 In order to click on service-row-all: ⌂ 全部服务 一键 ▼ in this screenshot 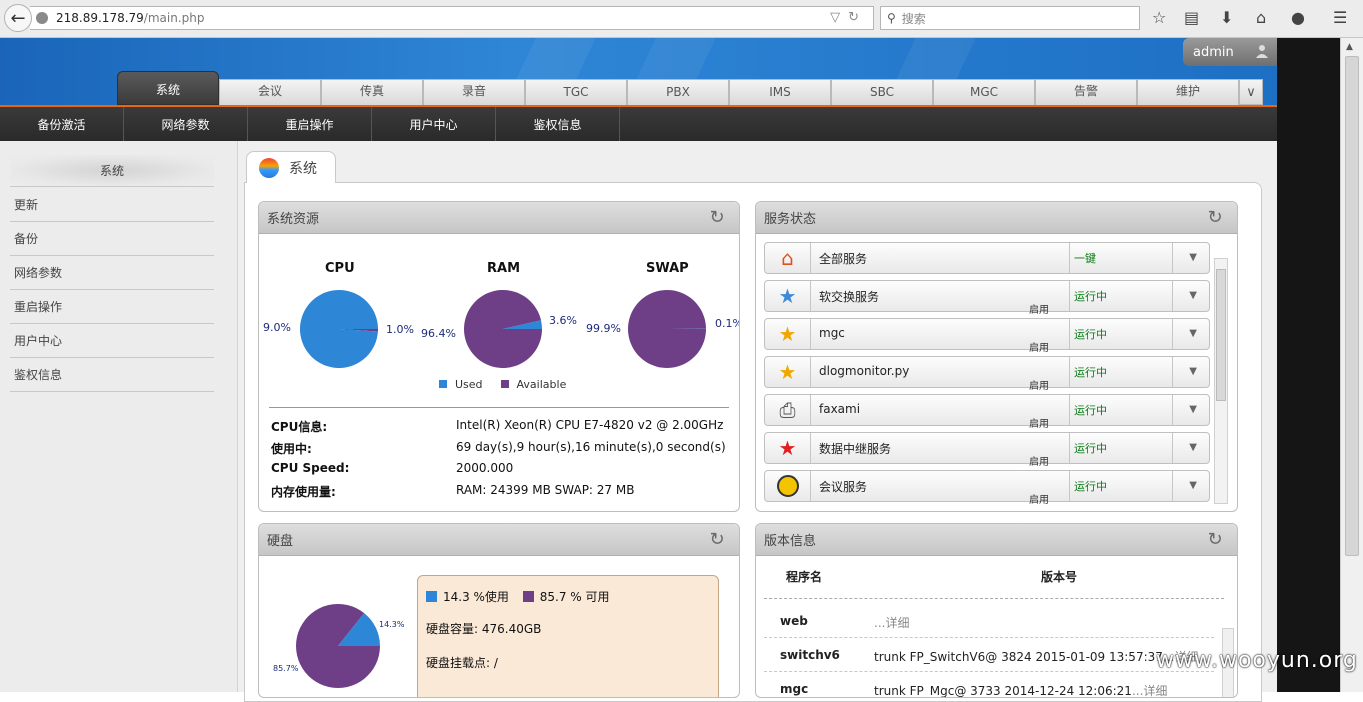, I will do `click(987, 258)`.